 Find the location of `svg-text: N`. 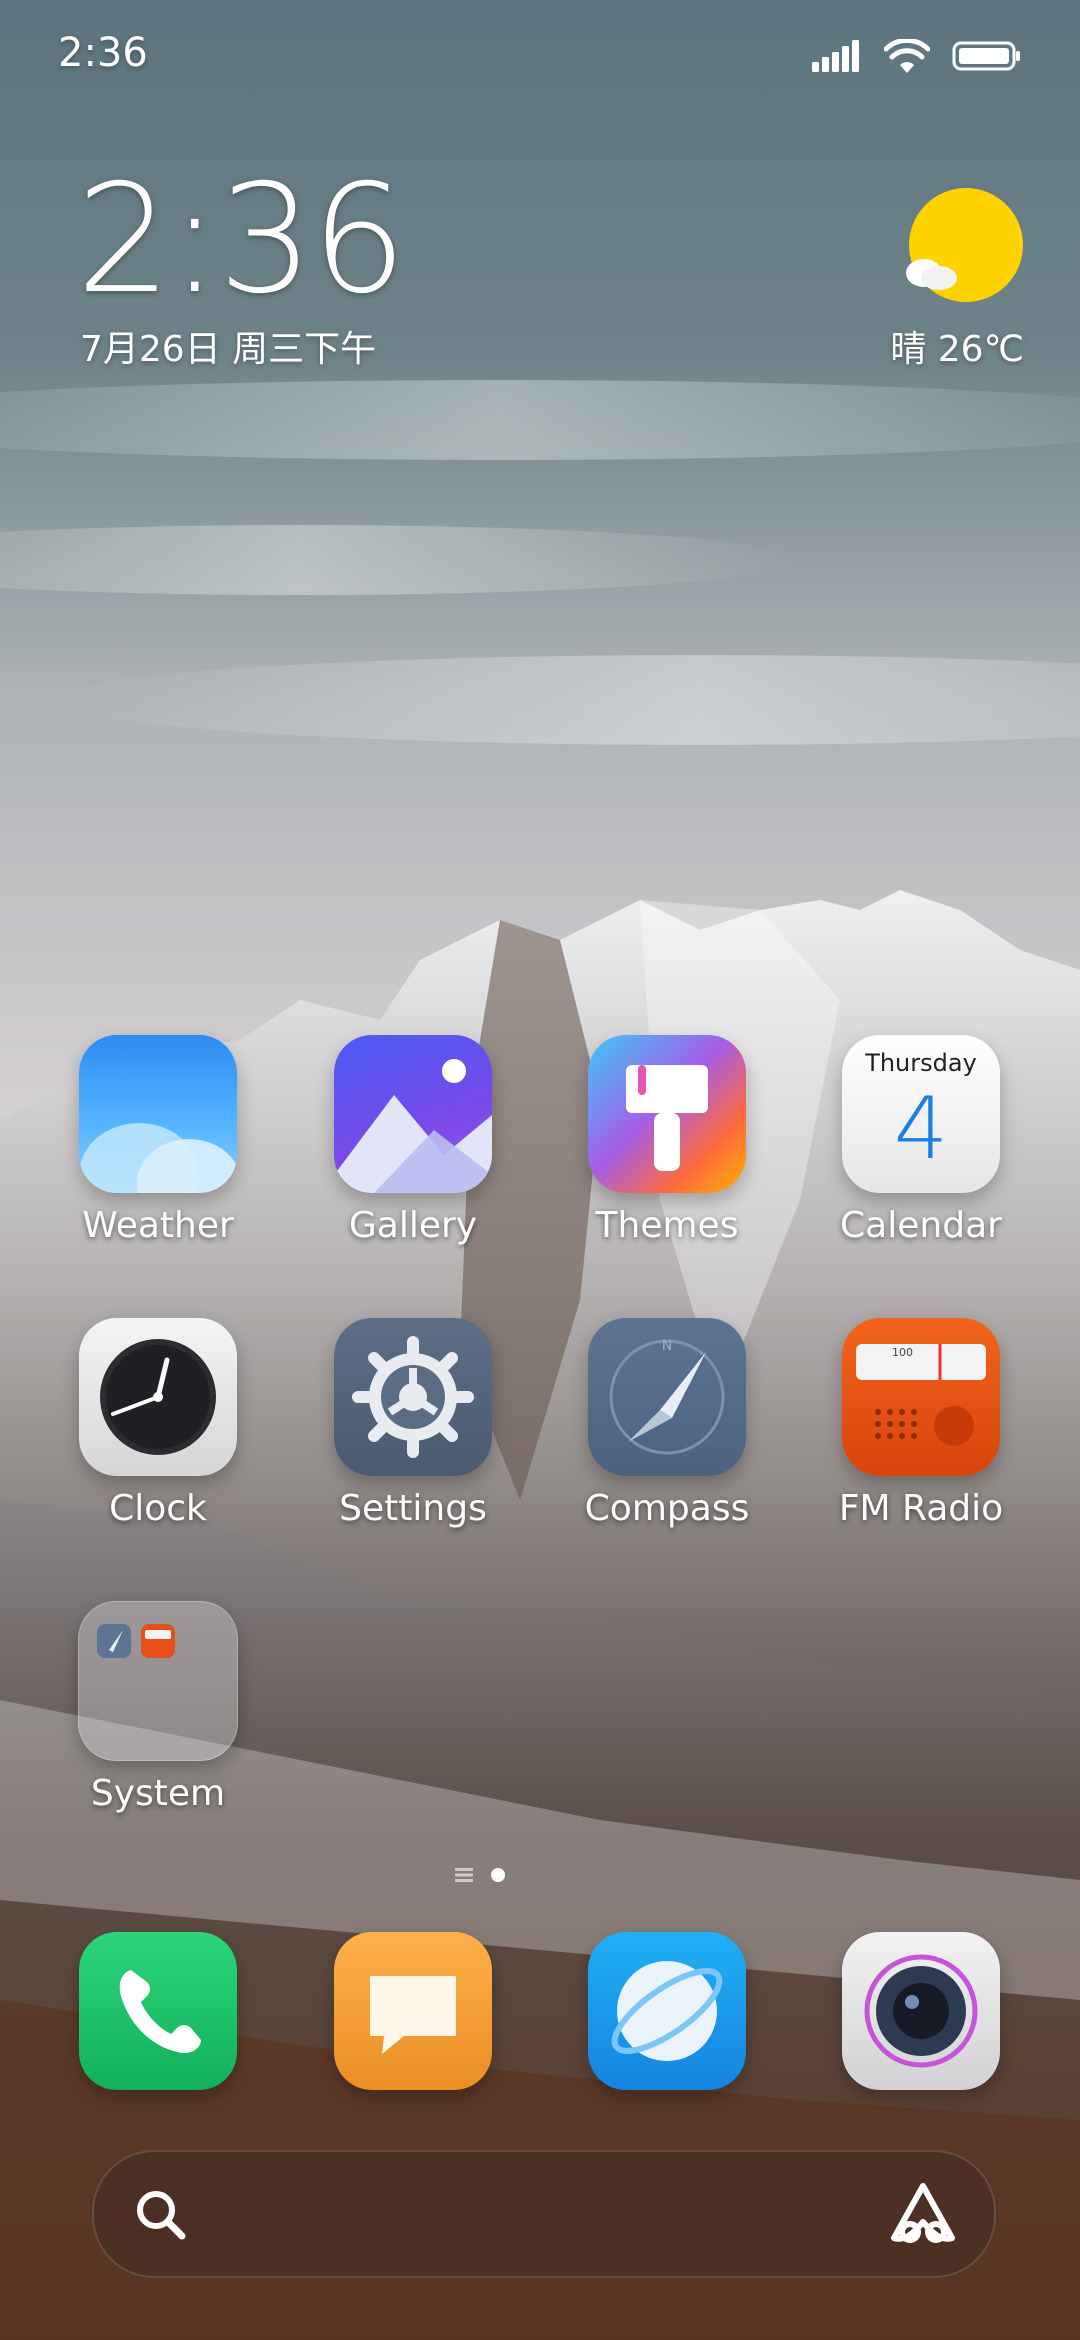

svg-text: N is located at coordinates (667, 1346).